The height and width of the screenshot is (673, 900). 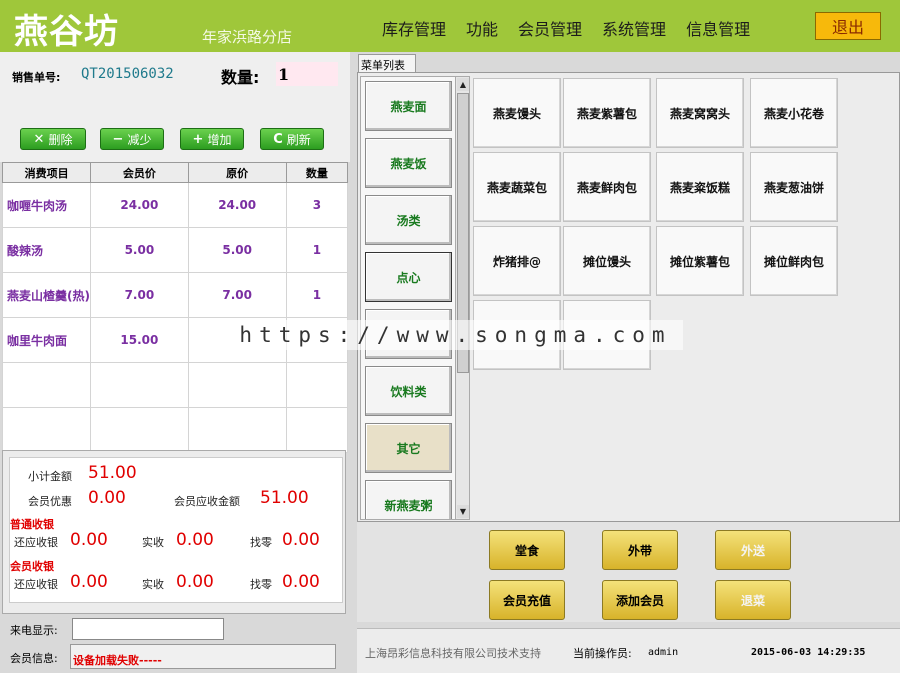 I want to click on category-drinks: 饮料类, so click(x=408, y=391).